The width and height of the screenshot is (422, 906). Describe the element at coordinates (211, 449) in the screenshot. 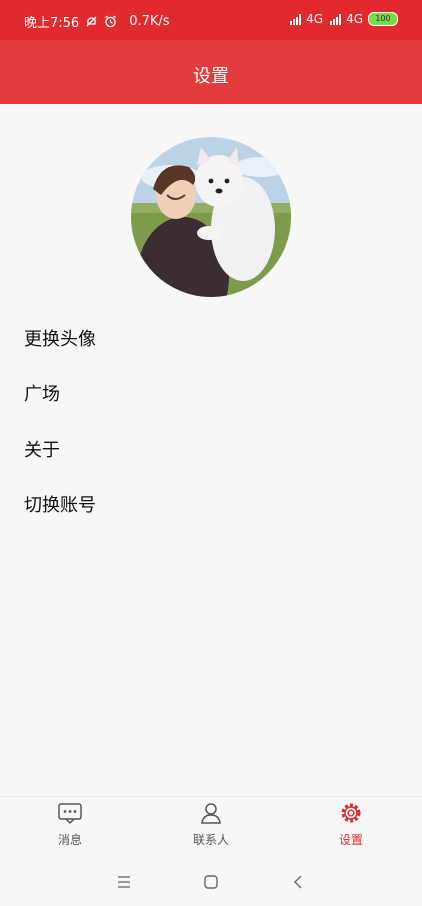

I see `menu-item-about: 关于` at that location.